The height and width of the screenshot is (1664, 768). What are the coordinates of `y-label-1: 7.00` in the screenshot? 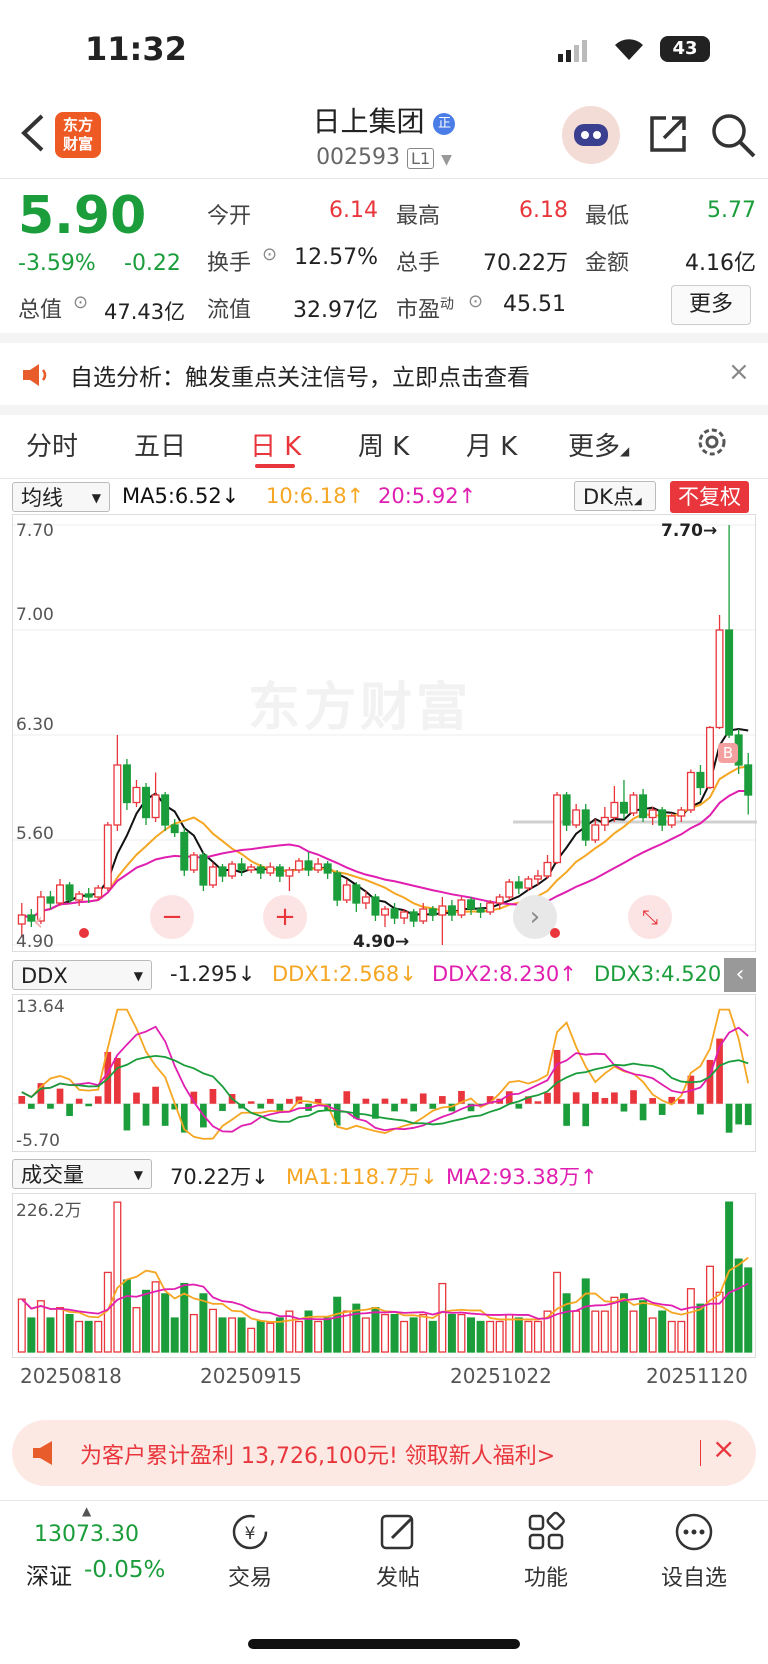 It's located at (35, 615).